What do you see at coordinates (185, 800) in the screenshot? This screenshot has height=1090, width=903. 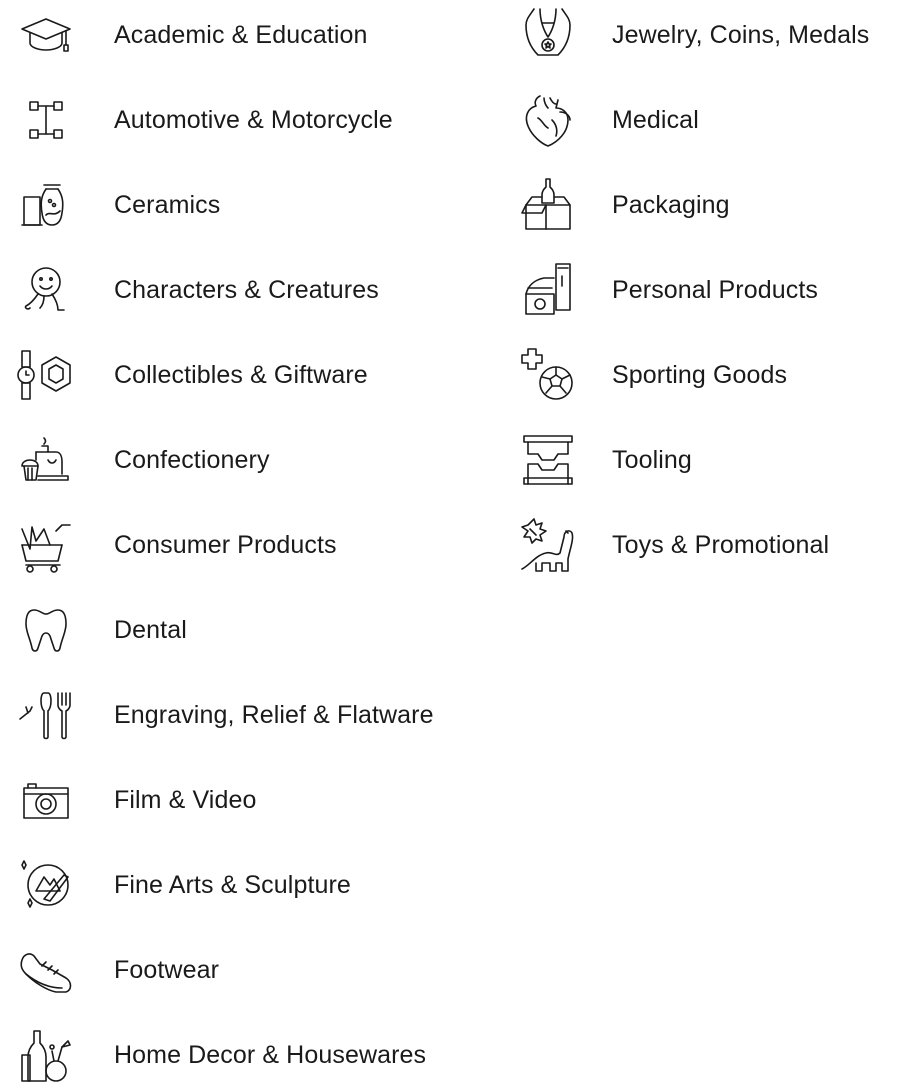 I see `category-label: Film & Video` at bounding box center [185, 800].